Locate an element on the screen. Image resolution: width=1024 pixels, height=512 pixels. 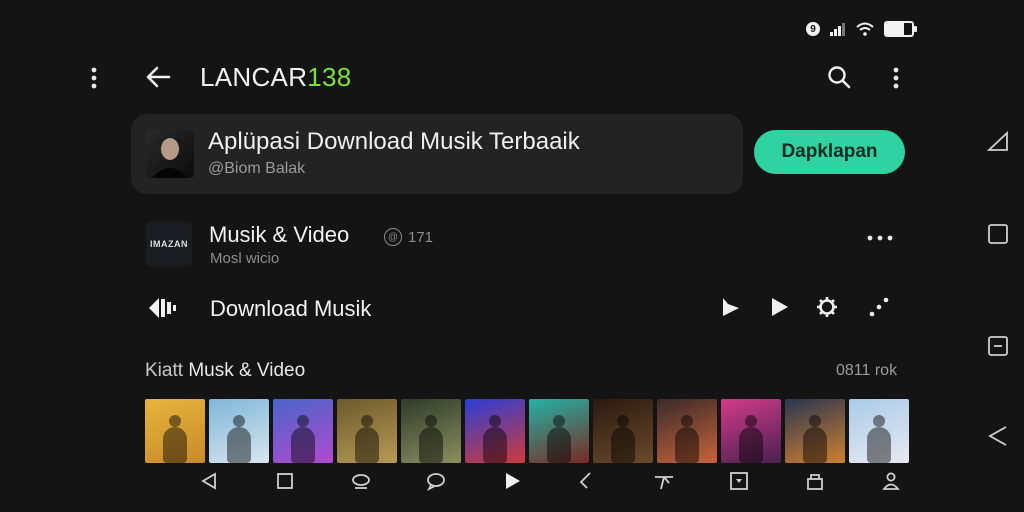
rail-share-icon is located at coordinates (998, 436).